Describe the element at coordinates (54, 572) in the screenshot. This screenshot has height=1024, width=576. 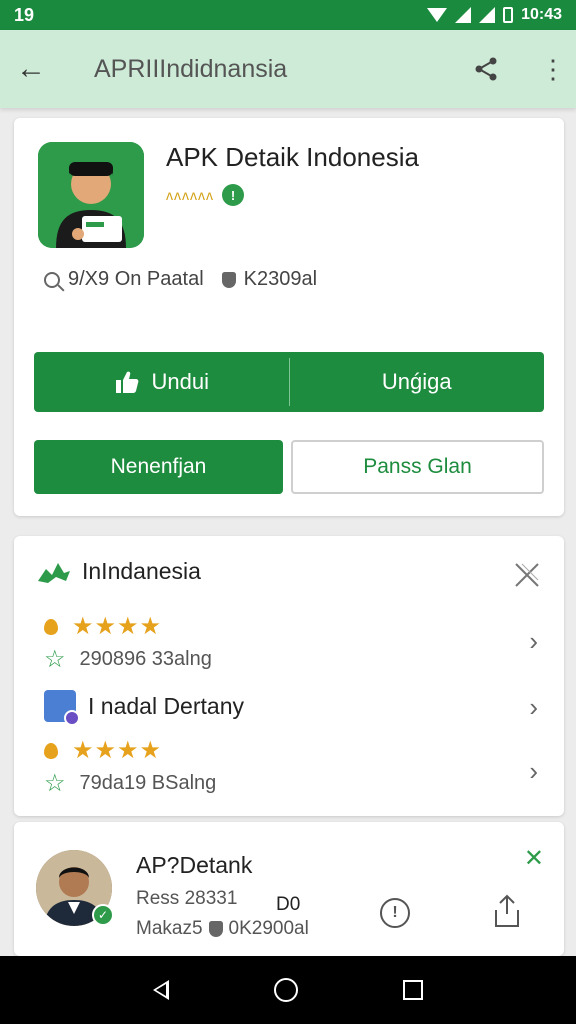
I see `indonesia-map-icon` at that location.